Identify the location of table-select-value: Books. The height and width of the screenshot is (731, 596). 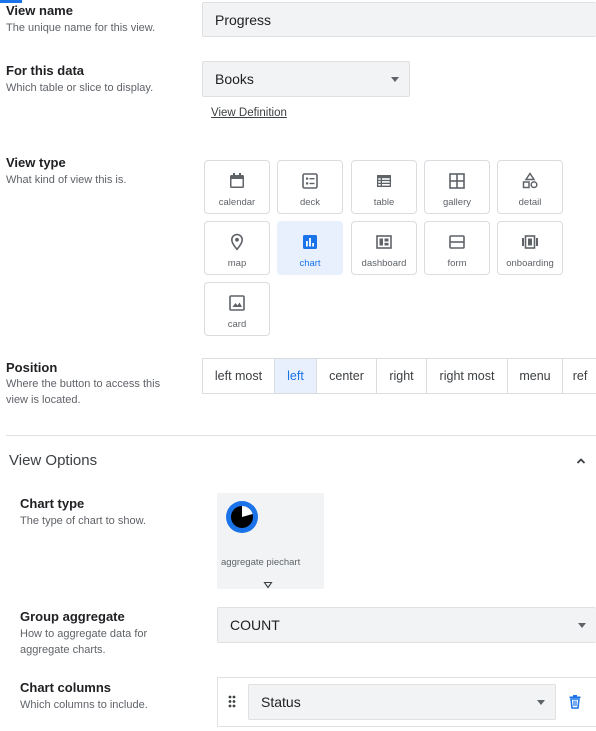
(234, 79).